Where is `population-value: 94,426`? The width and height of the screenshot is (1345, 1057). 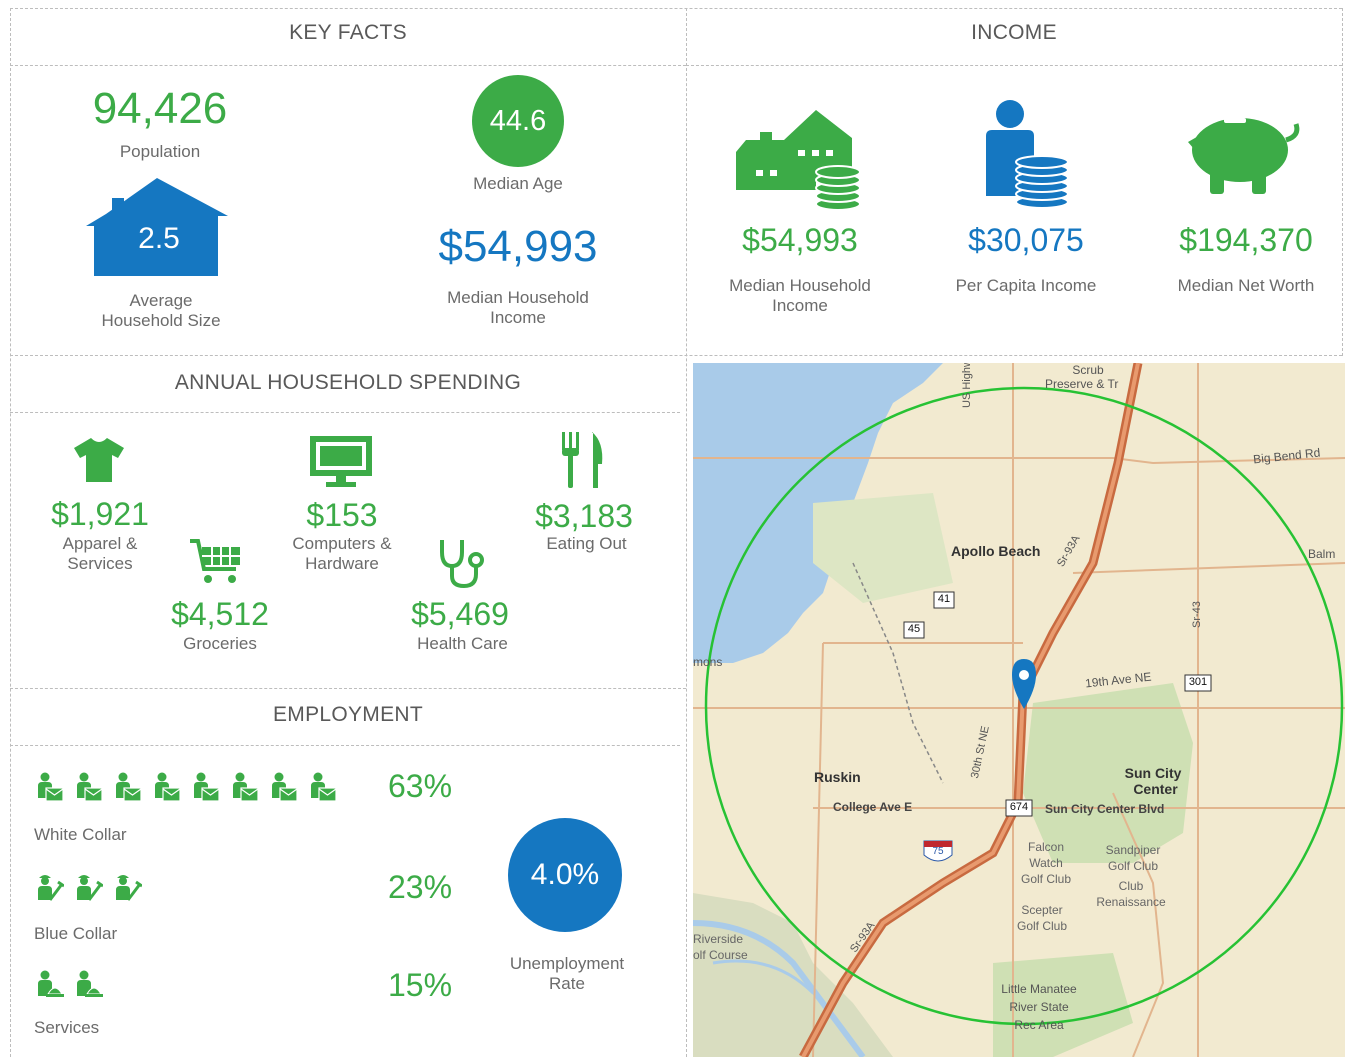 population-value: 94,426 is located at coordinates (160, 108).